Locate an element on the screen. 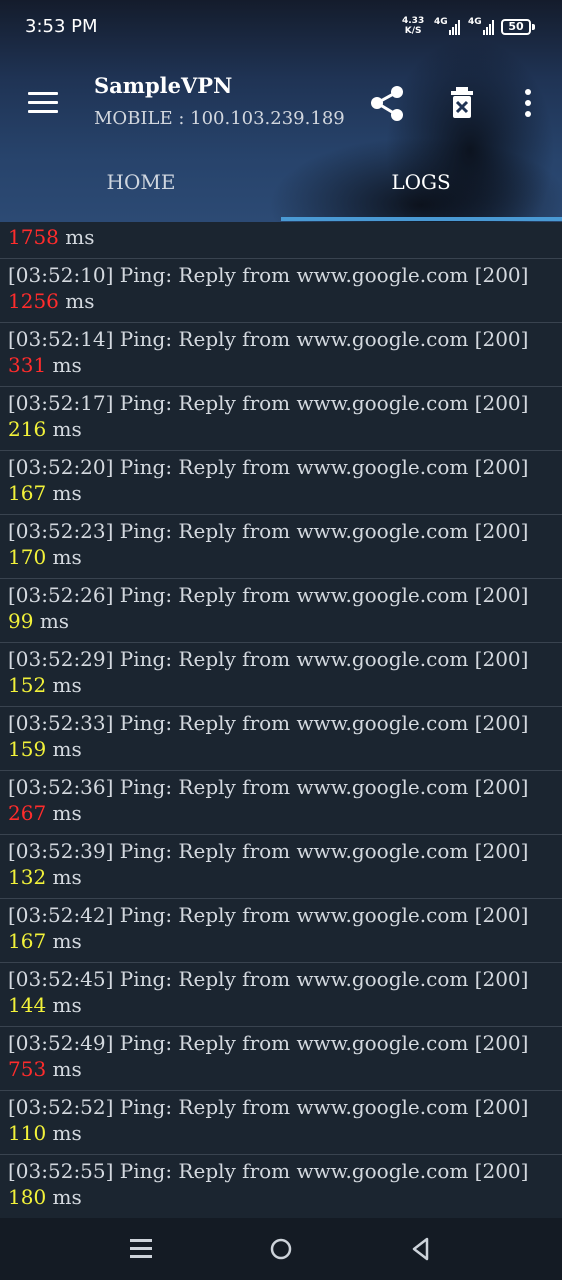 This screenshot has height=1280, width=562. ping-time: 216 ms is located at coordinates (285, 429).